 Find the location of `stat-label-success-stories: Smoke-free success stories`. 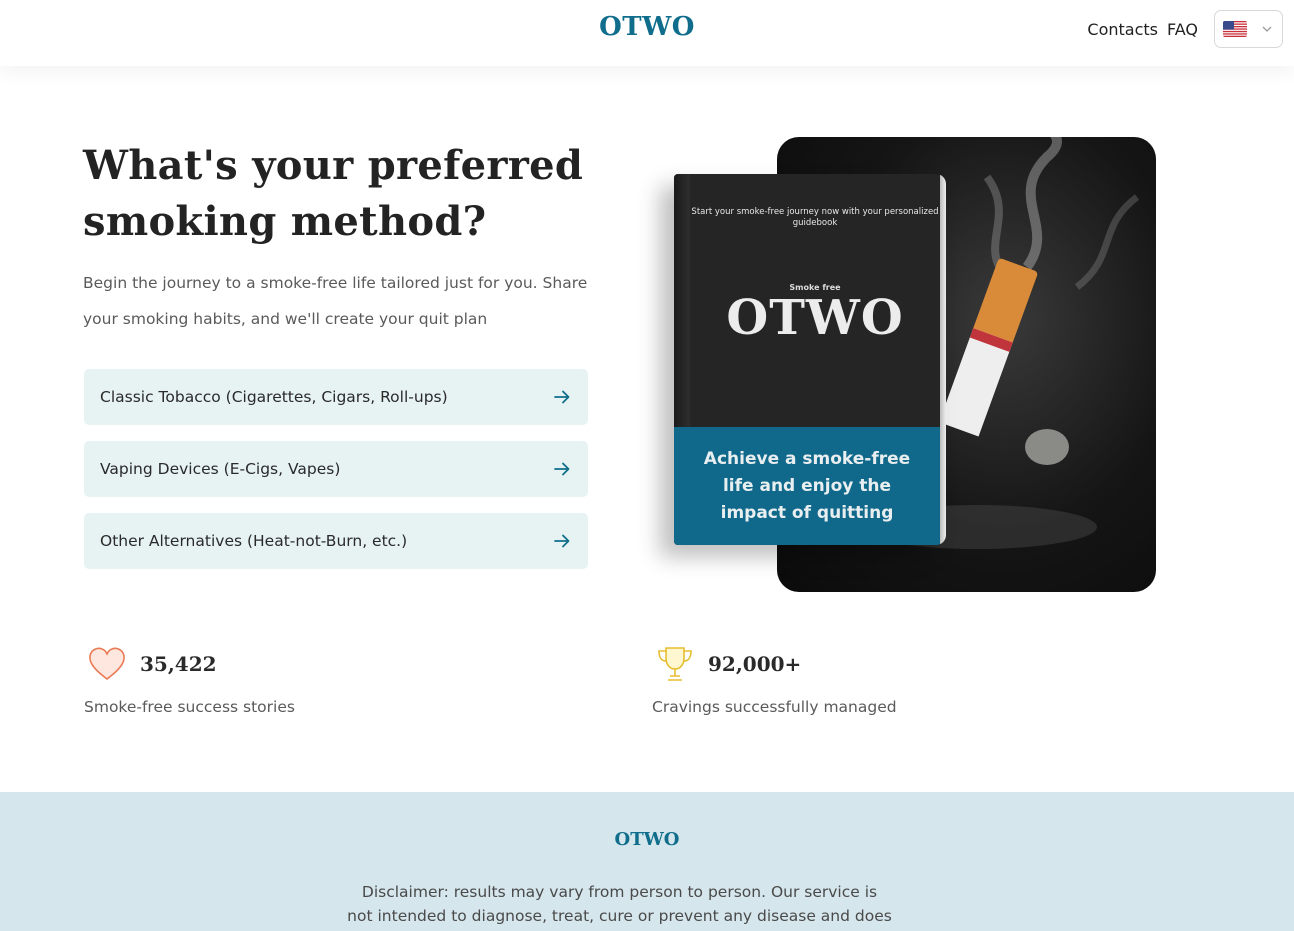

stat-label-success-stories: Smoke-free success stories is located at coordinates (189, 707).